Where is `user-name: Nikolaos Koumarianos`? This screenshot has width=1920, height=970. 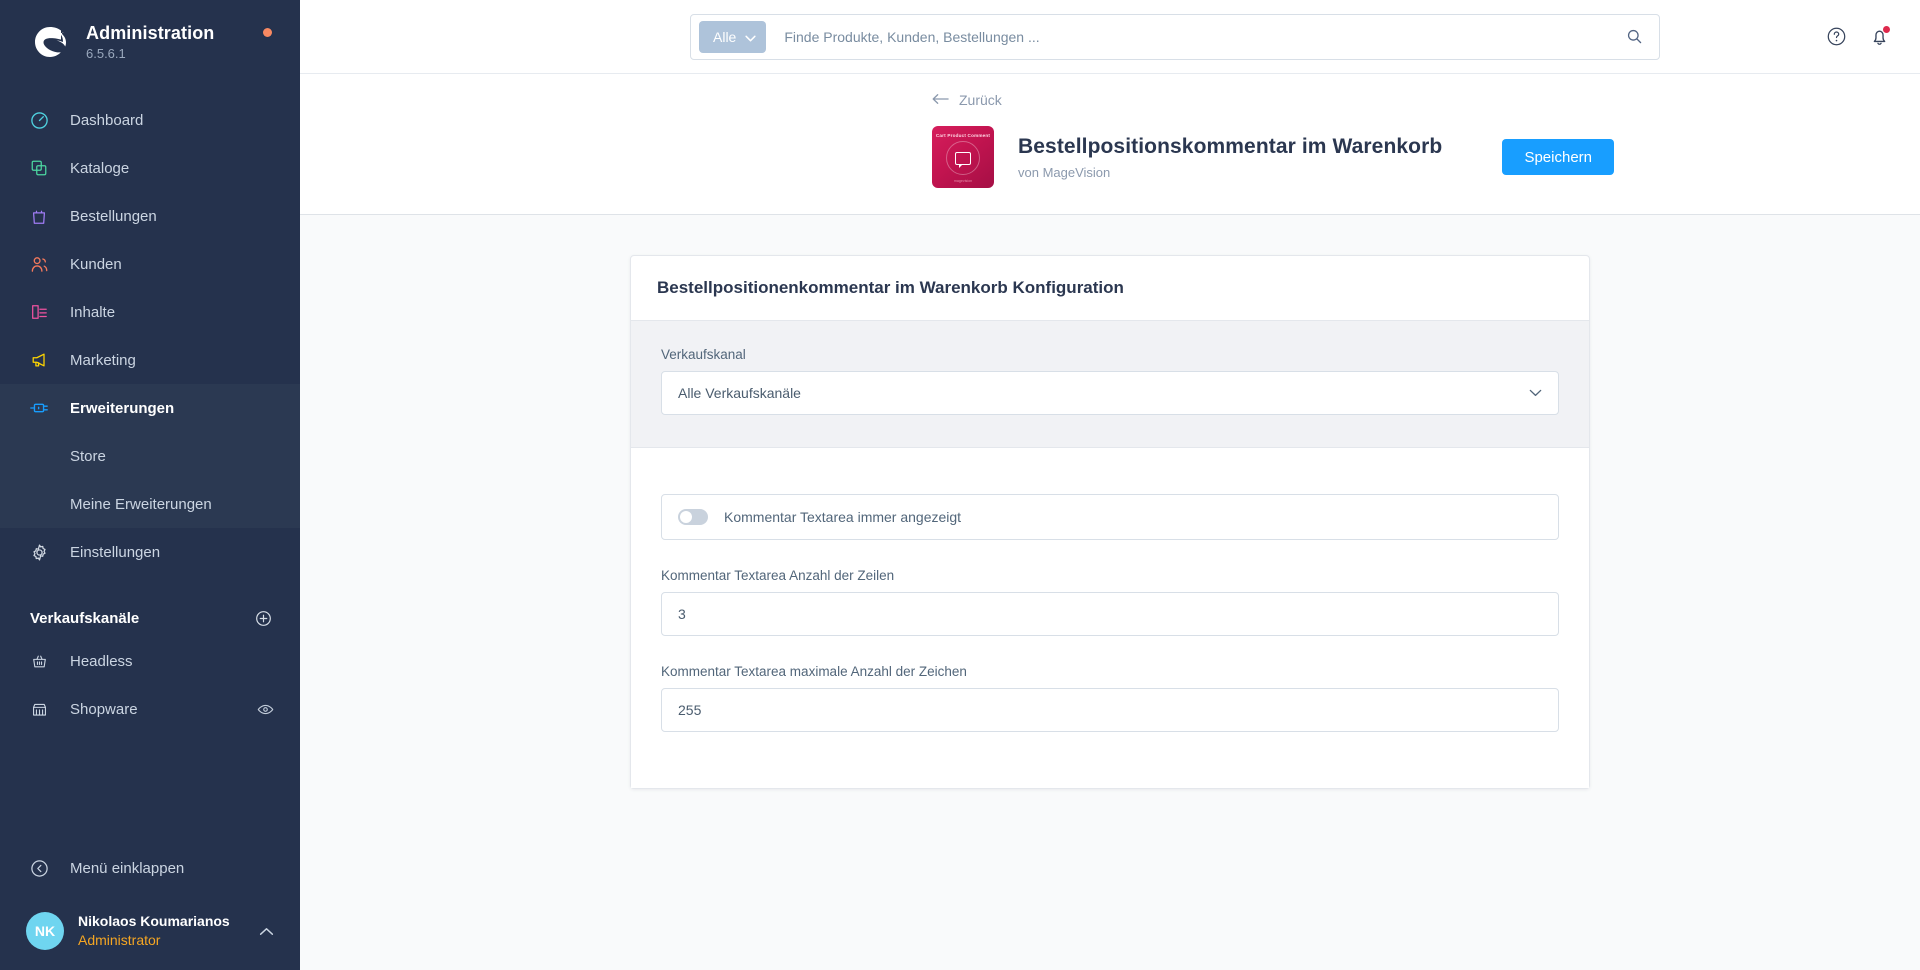 user-name: Nikolaos Koumarianos is located at coordinates (154, 921).